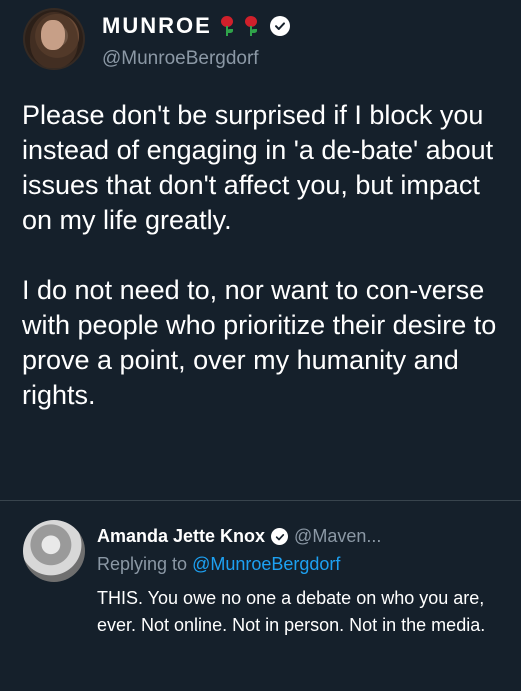  I want to click on replying-to-line: Replying to @MunroeBergdorf, so click(218, 564).